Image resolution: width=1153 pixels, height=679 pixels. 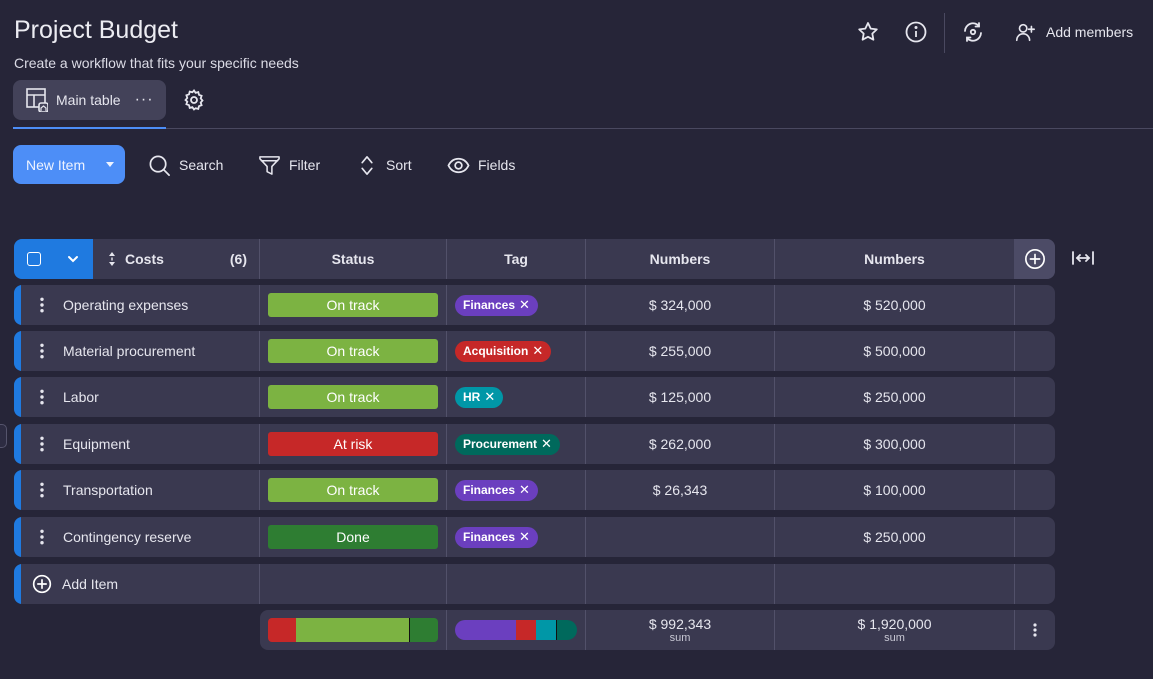 I want to click on table-row: Labor On track HR ✕ $ 125,000 $ 250,000, so click(x=534, y=397).